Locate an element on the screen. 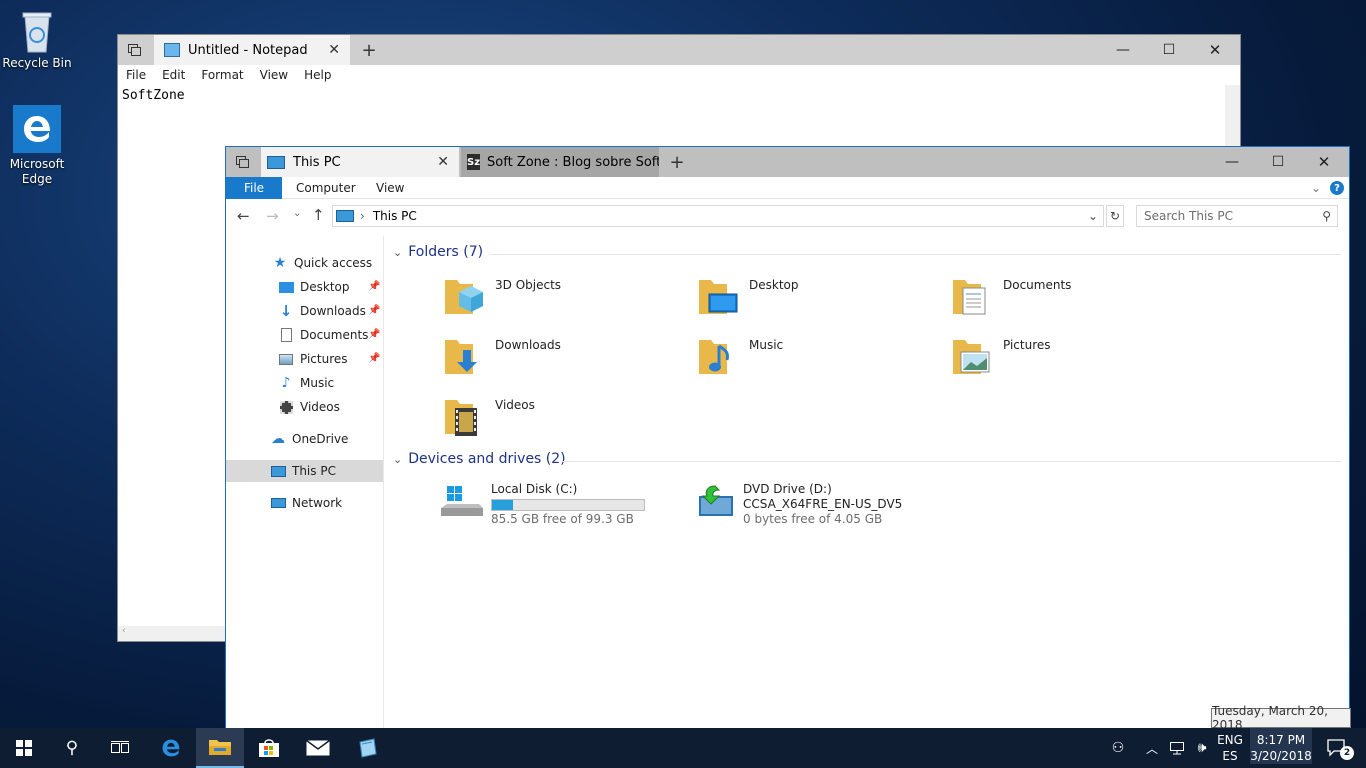  date-tooltip: Tuesday, March 20, 2018 is located at coordinates (1281, 718).